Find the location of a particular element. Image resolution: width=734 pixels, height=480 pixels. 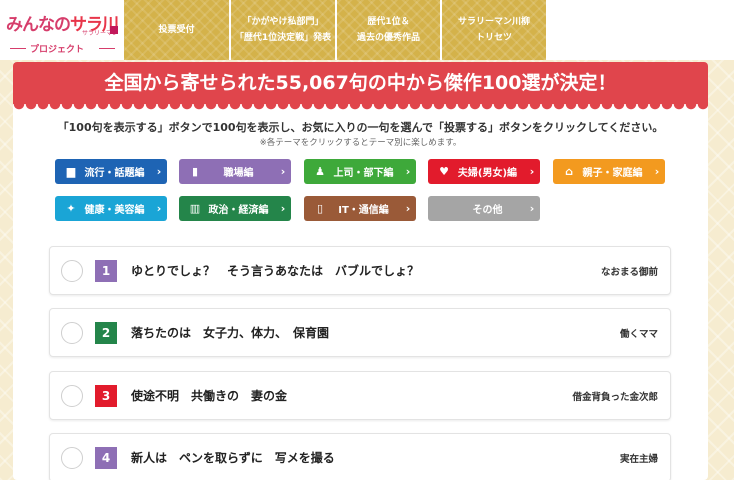

category-couple-button: ♥ 夫婦(男女)編 › is located at coordinates (484, 171).